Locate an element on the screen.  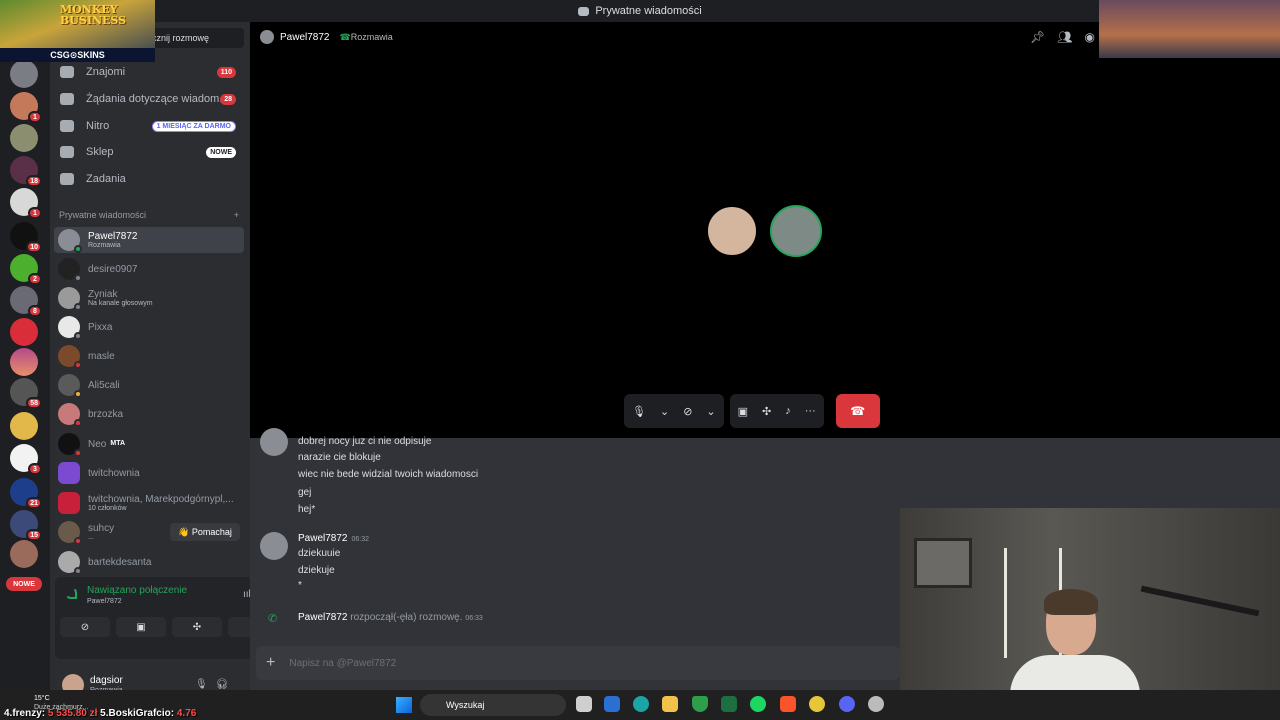
server-icon: 2 is located at coordinates (26, 269).